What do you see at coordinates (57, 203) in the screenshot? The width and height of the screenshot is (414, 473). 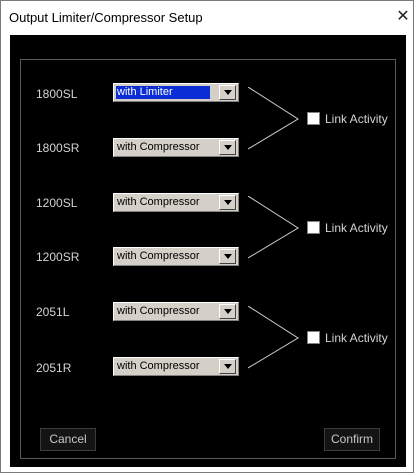 I see `channel-label-1200sl: 1200SL` at bounding box center [57, 203].